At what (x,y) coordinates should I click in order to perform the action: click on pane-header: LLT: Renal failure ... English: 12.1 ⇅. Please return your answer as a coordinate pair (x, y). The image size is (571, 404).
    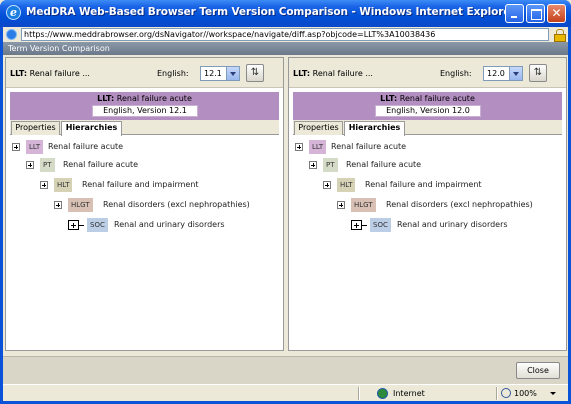
    Looking at the image, I should click on (144, 73).